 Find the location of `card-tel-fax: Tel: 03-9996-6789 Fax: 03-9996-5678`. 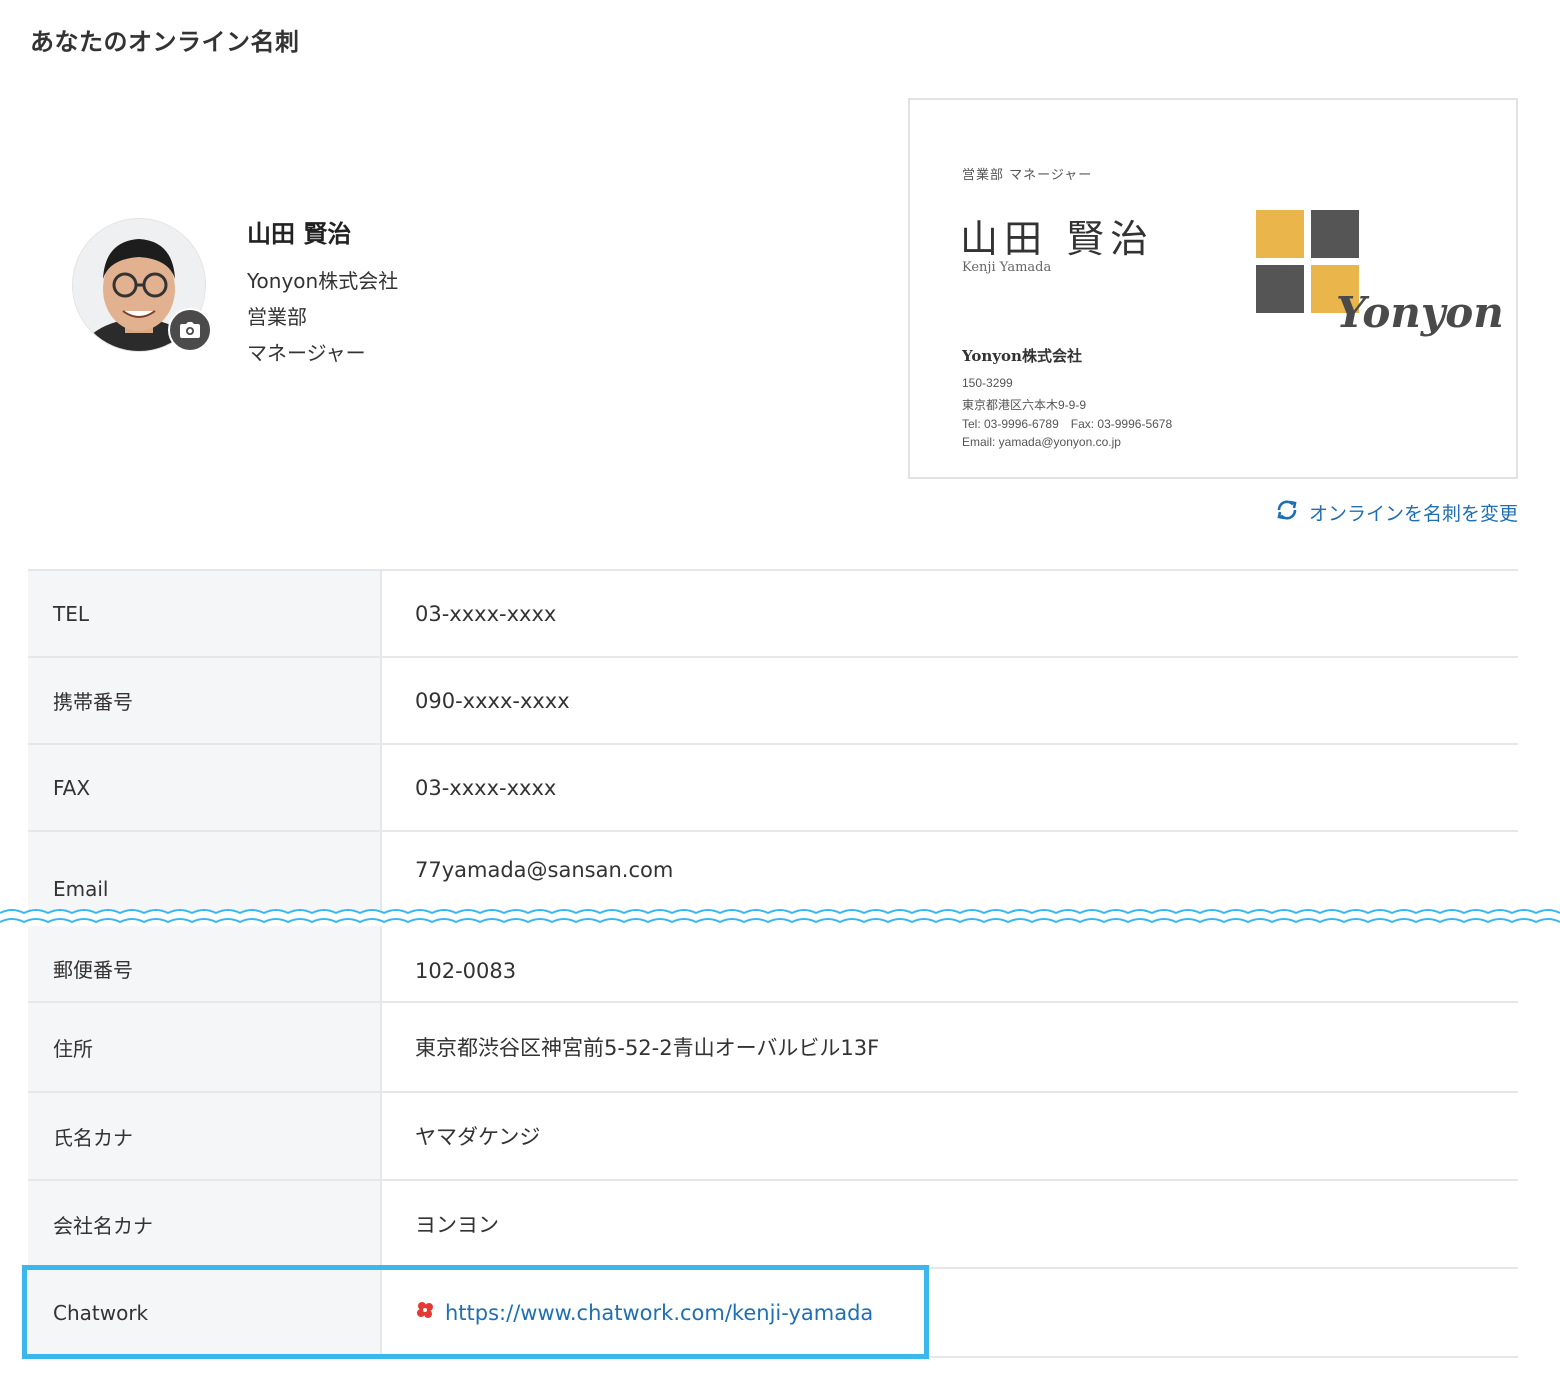

card-tel-fax: Tel: 03-9996-6789 Fax: 03-9996-5678 is located at coordinates (1067, 424).